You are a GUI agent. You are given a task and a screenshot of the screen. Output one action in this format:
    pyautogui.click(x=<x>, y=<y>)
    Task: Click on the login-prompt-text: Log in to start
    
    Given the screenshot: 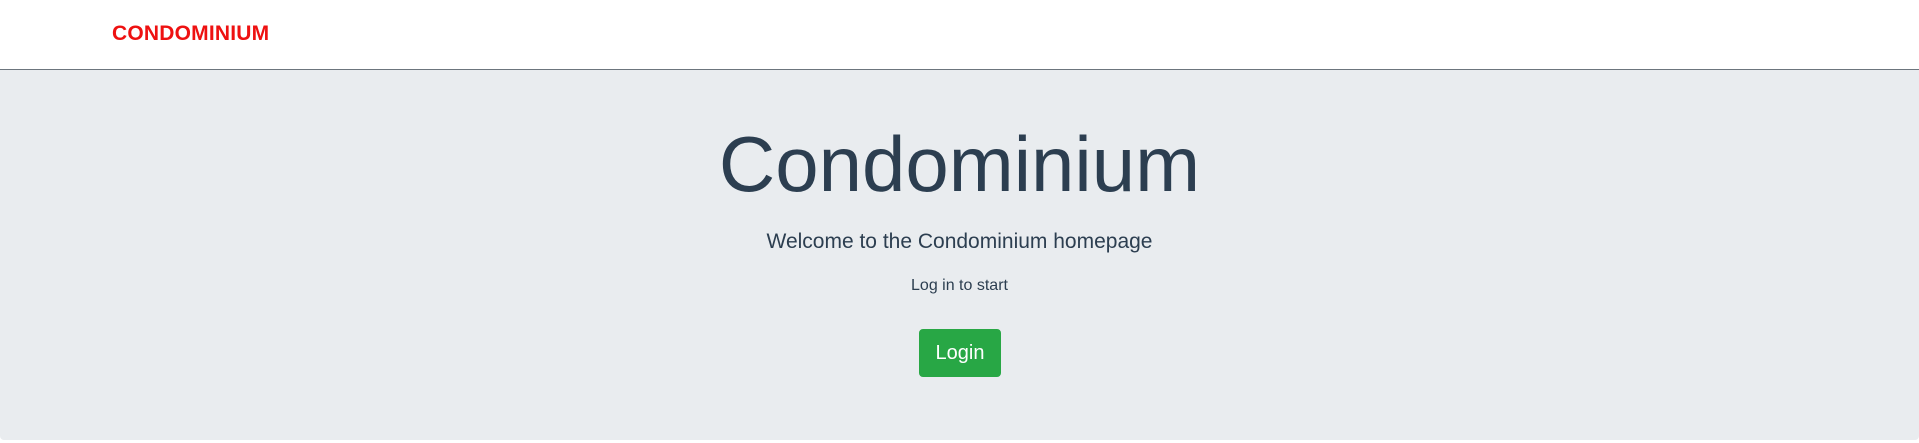 What is the action you would take?
    pyautogui.click(x=959, y=285)
    